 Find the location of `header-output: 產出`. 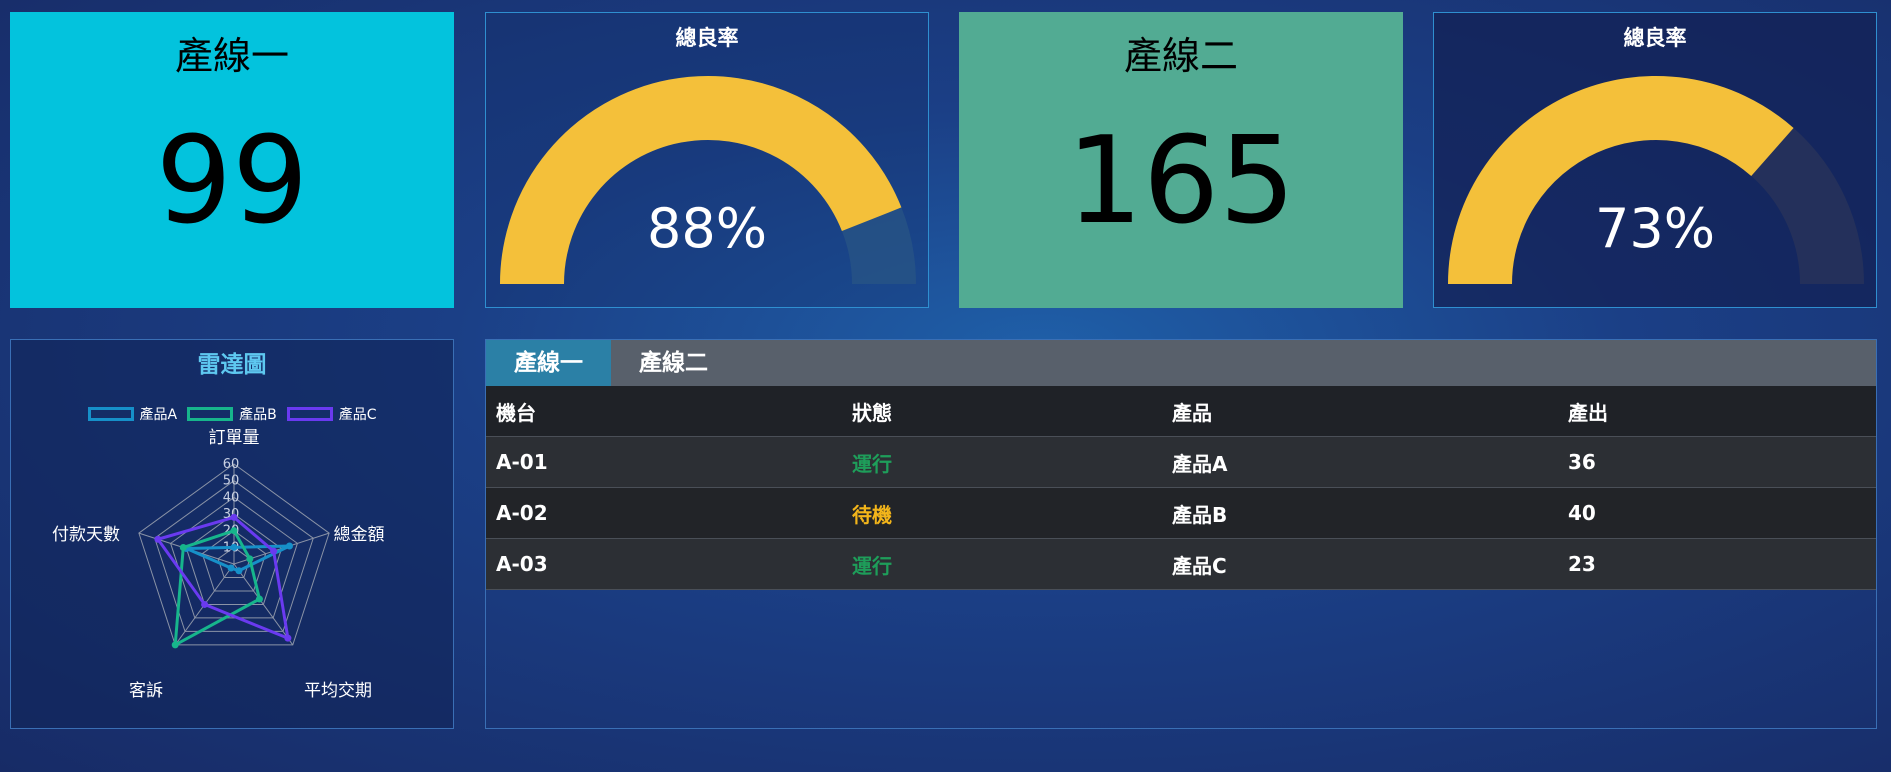

header-output: 產出 is located at coordinates (1717, 411).